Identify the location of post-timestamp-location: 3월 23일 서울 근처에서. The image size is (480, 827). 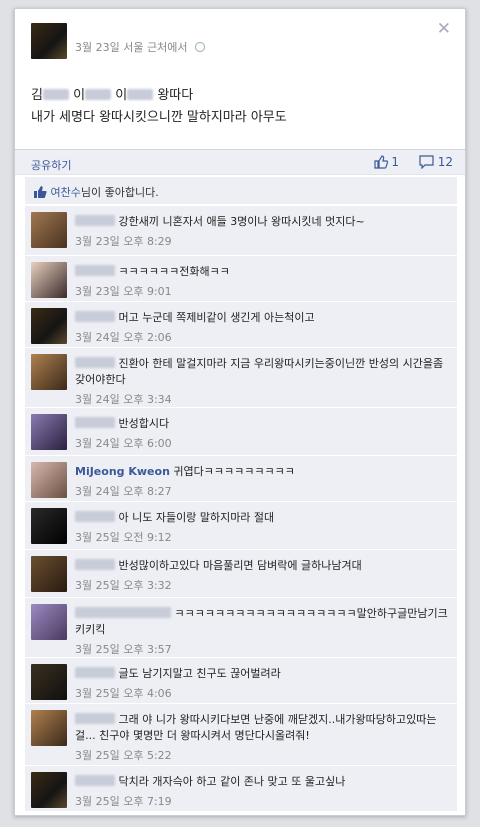
(131, 47).